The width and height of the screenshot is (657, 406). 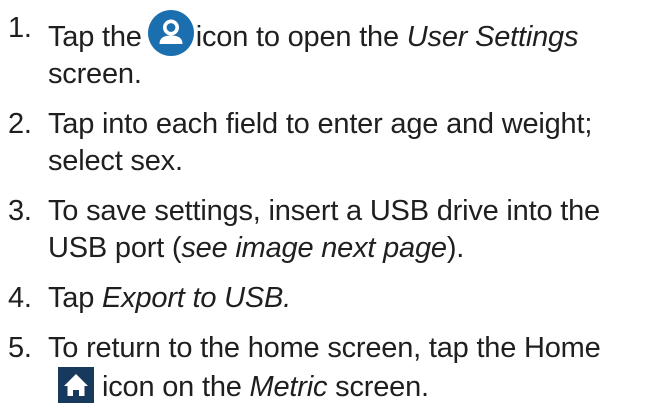 What do you see at coordinates (350, 298) in the screenshot?
I see `step-text: Tap Export to USB.` at bounding box center [350, 298].